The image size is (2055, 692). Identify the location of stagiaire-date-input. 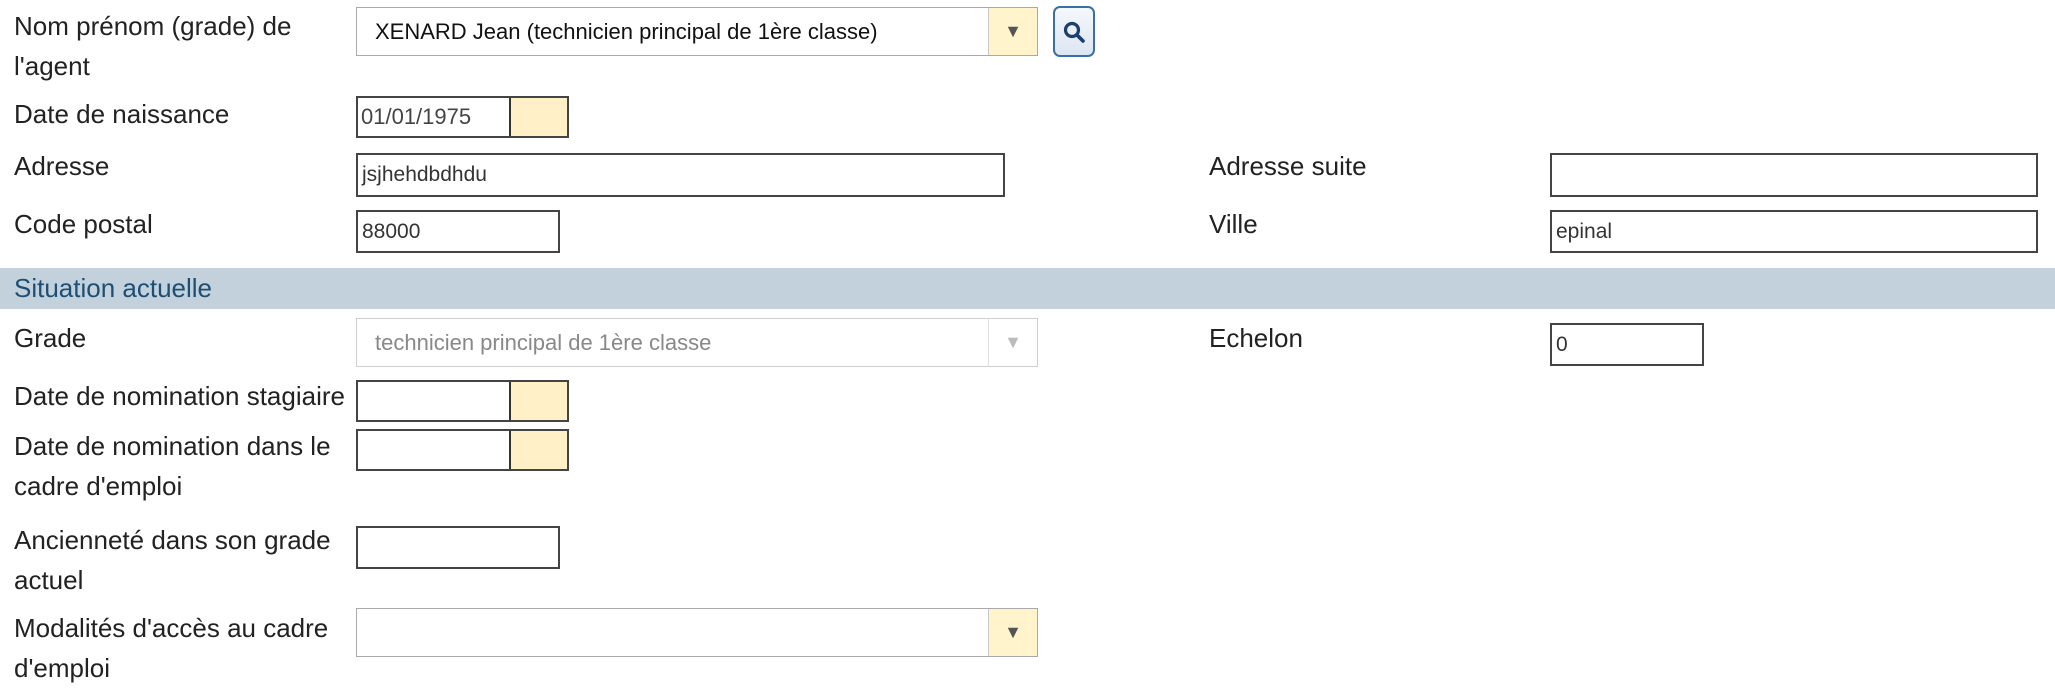
(434, 401).